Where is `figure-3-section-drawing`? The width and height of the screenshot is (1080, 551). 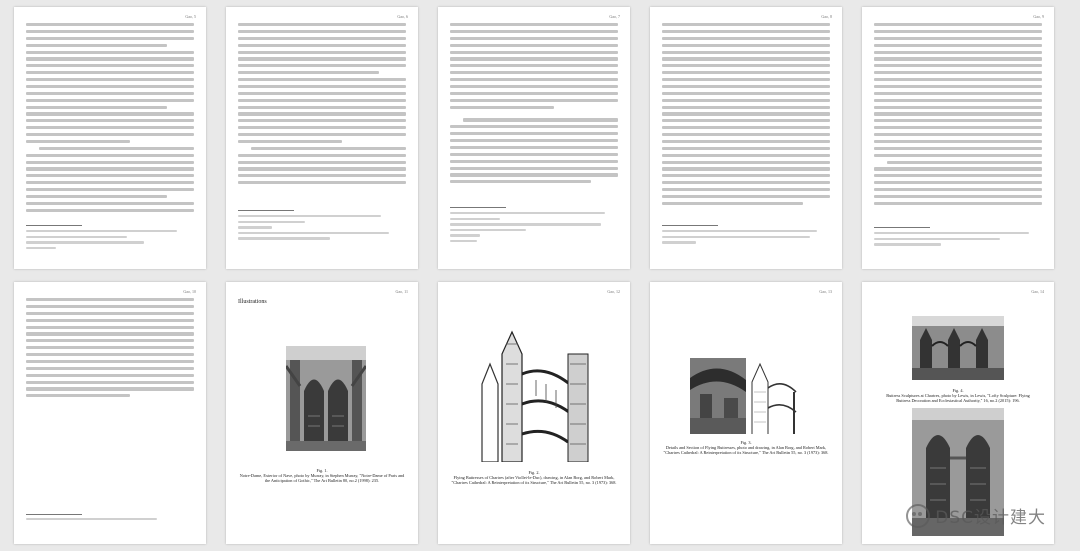 figure-3-section-drawing is located at coordinates (775, 393).